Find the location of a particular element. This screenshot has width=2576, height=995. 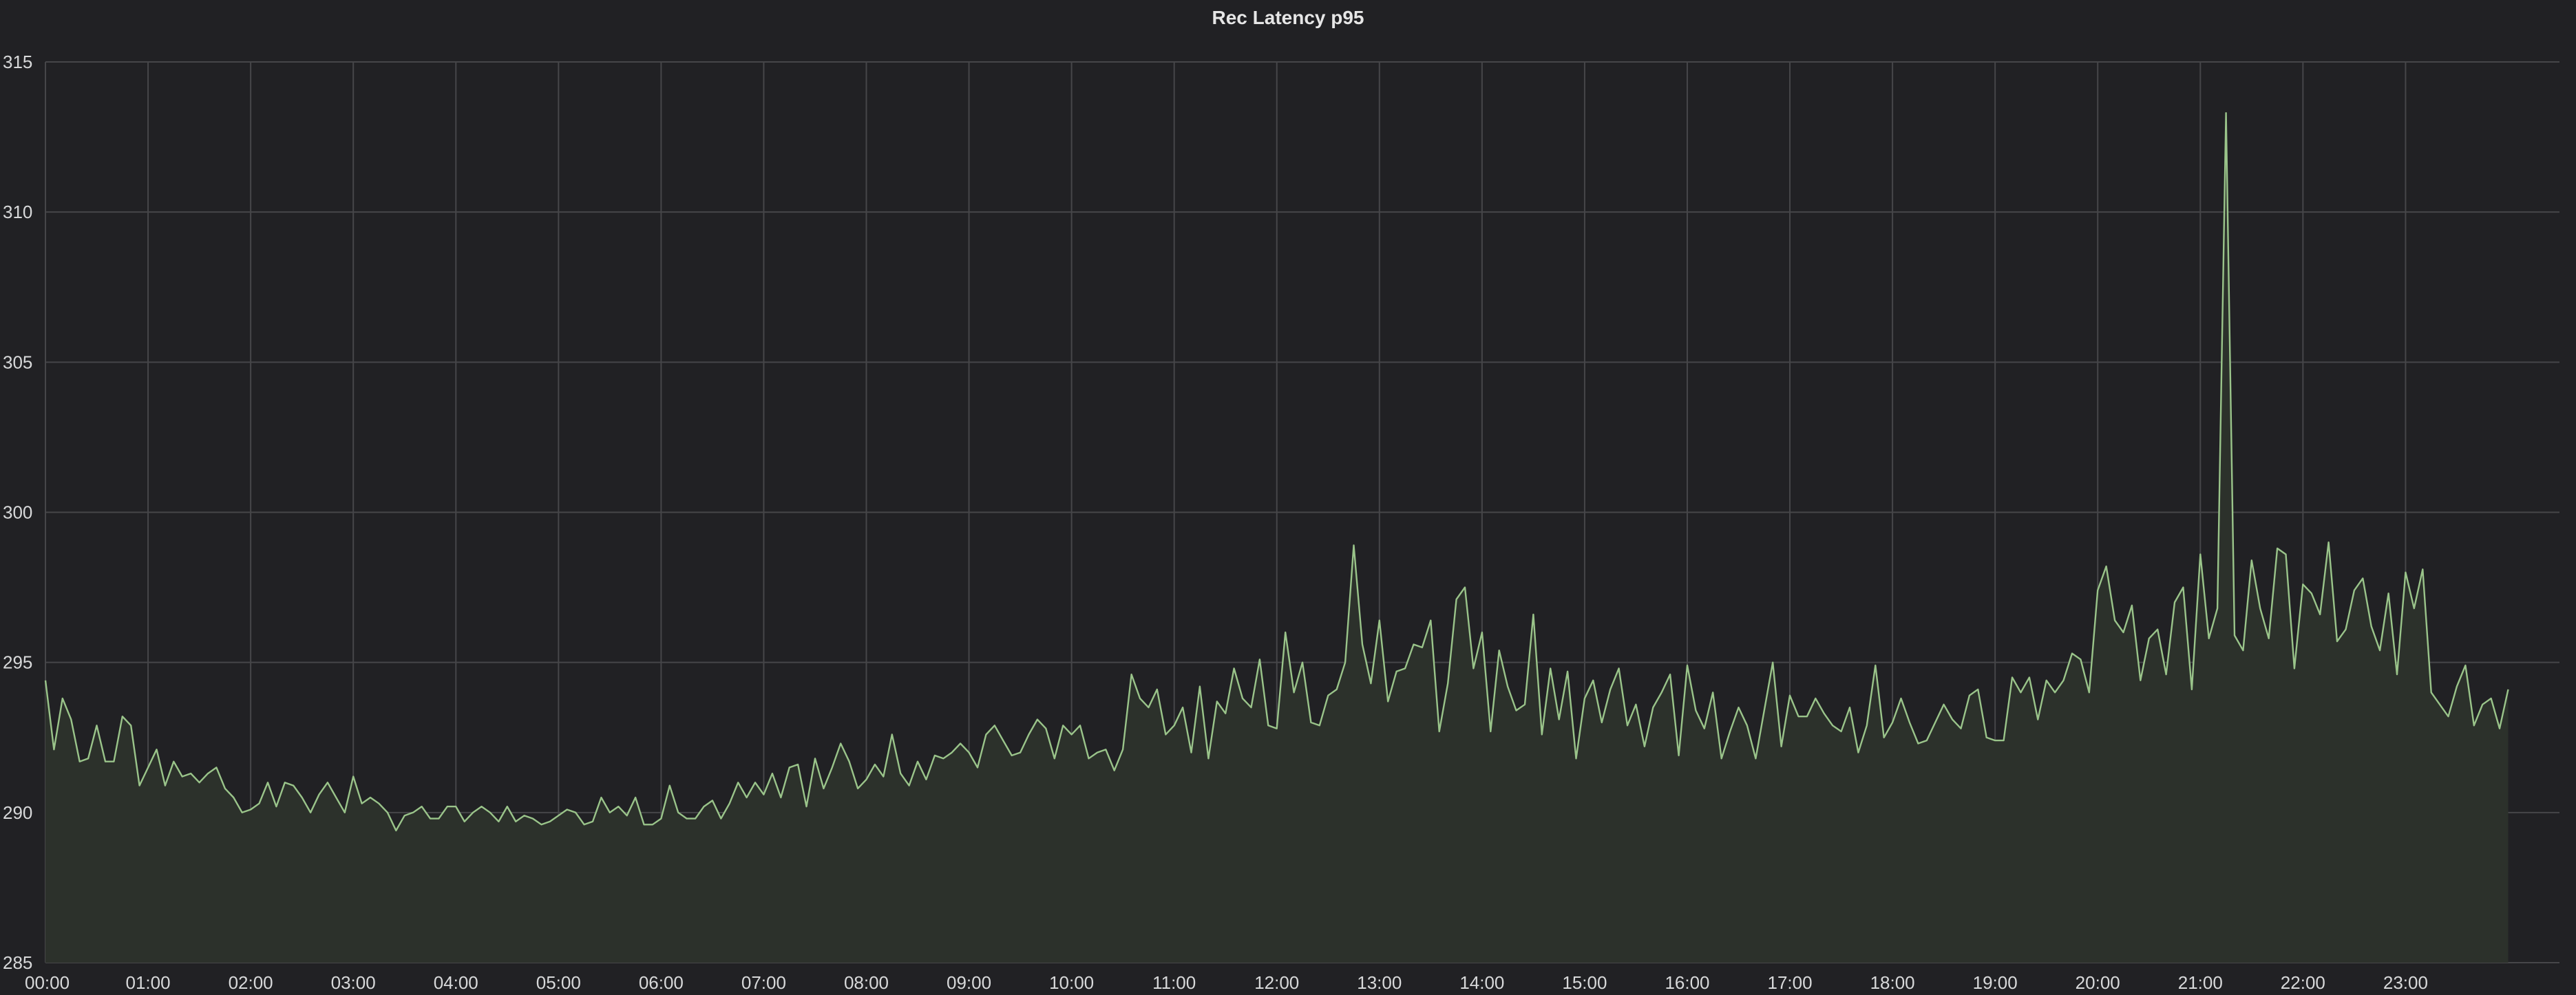

x-tick-label: 21:00 is located at coordinates (2201, 982).